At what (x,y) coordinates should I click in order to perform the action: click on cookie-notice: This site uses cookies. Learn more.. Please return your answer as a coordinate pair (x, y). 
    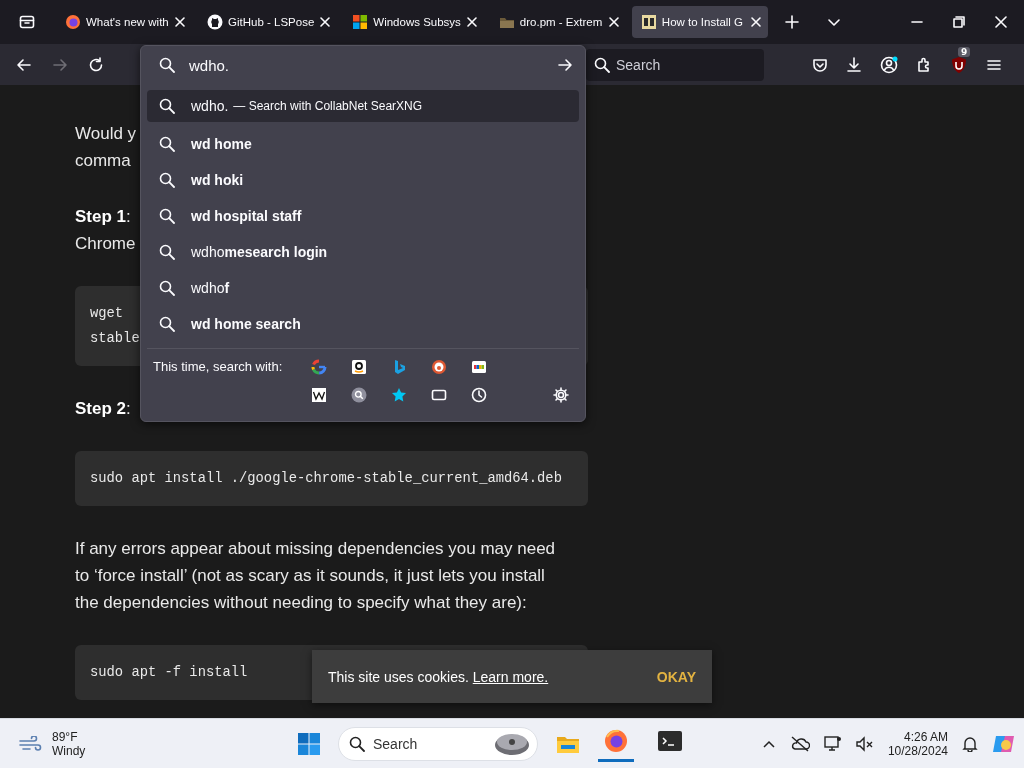
    Looking at the image, I should click on (438, 676).